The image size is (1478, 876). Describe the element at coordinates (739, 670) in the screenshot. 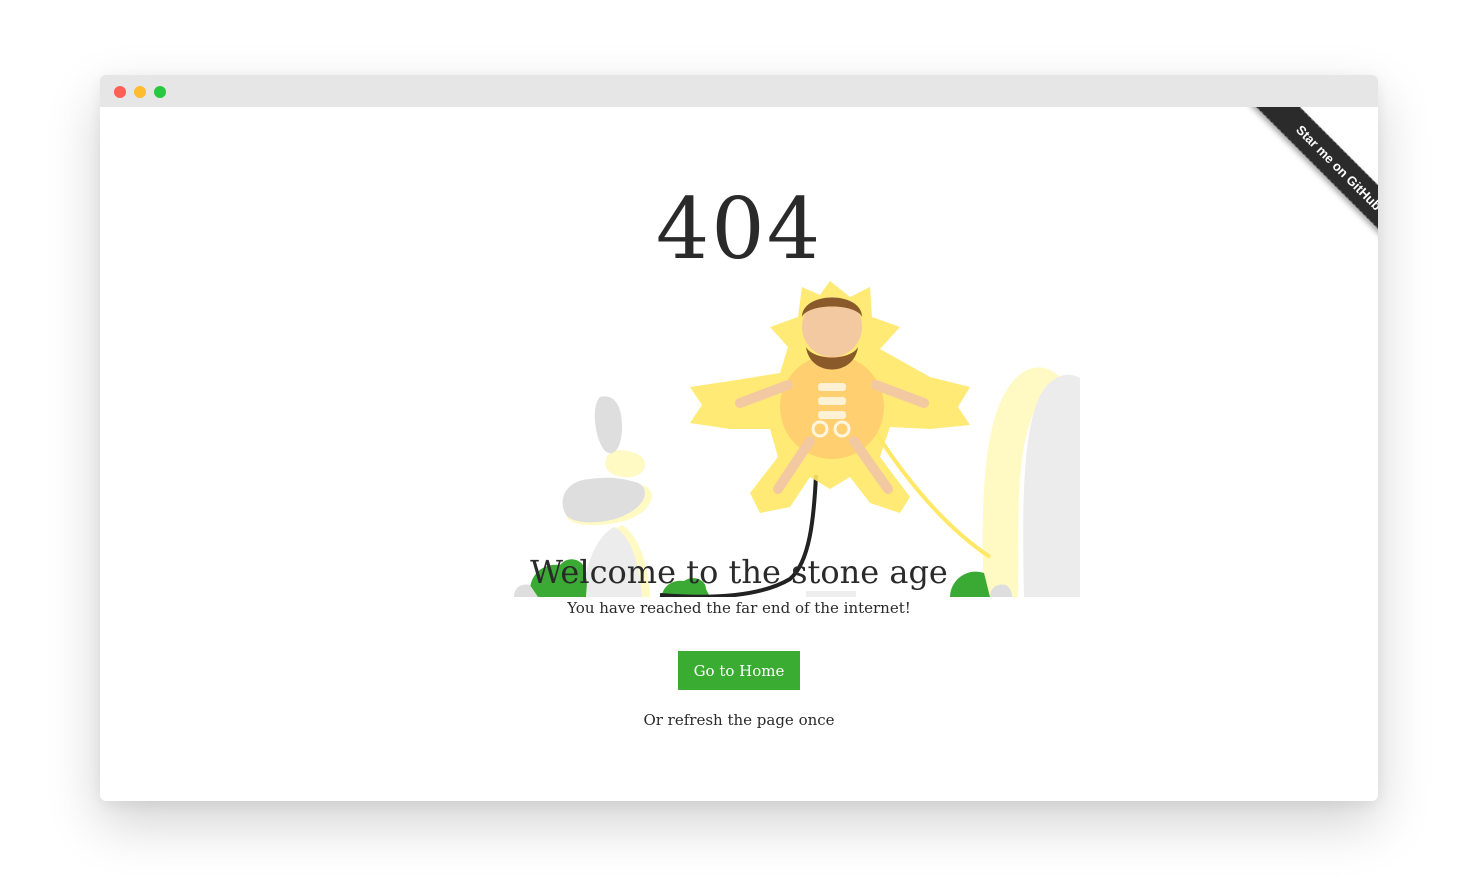

I see `go-home-button: Go to Home` at that location.